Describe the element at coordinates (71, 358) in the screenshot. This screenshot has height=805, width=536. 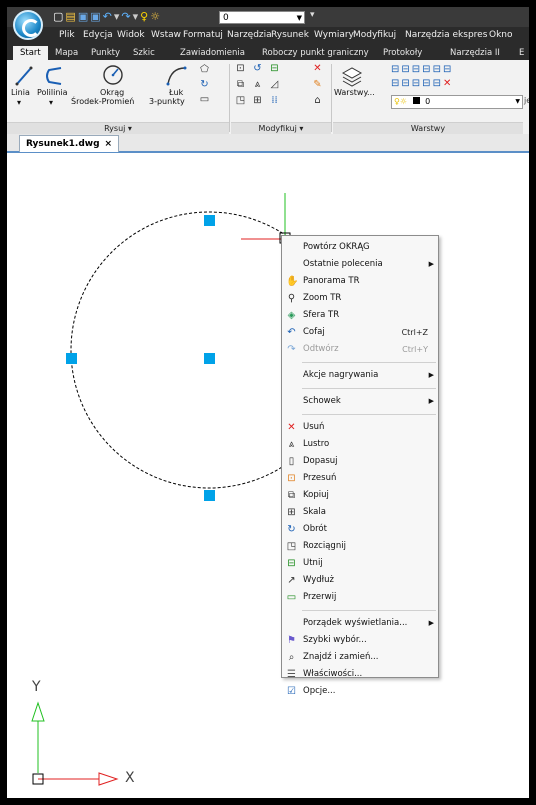
I see `grip-left` at that location.